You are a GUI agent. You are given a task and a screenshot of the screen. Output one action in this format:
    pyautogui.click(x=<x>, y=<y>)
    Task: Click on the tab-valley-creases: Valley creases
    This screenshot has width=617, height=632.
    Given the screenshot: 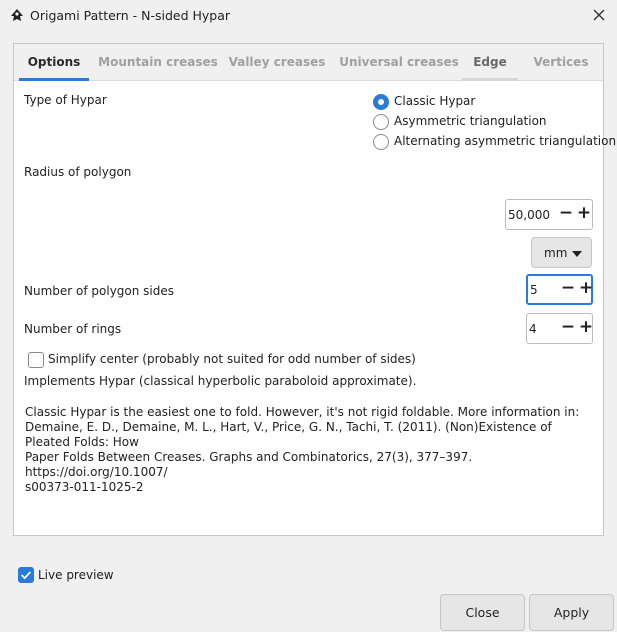 What is the action you would take?
    pyautogui.click(x=277, y=62)
    